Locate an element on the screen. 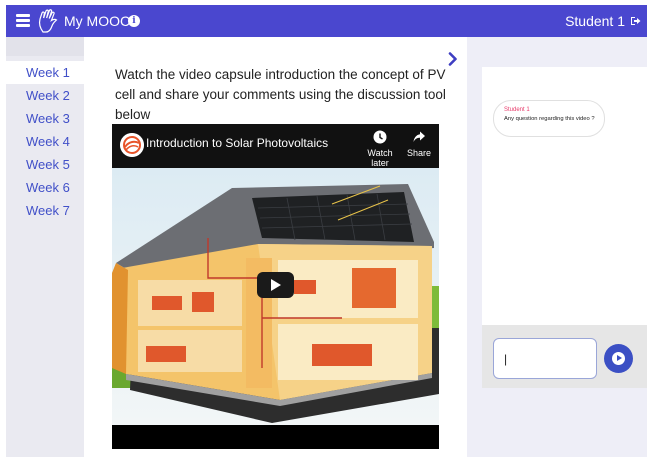 Image resolution: width=652 pixels, height=457 pixels. sidebar-item-week-7: Week 7 is located at coordinates (45, 210).